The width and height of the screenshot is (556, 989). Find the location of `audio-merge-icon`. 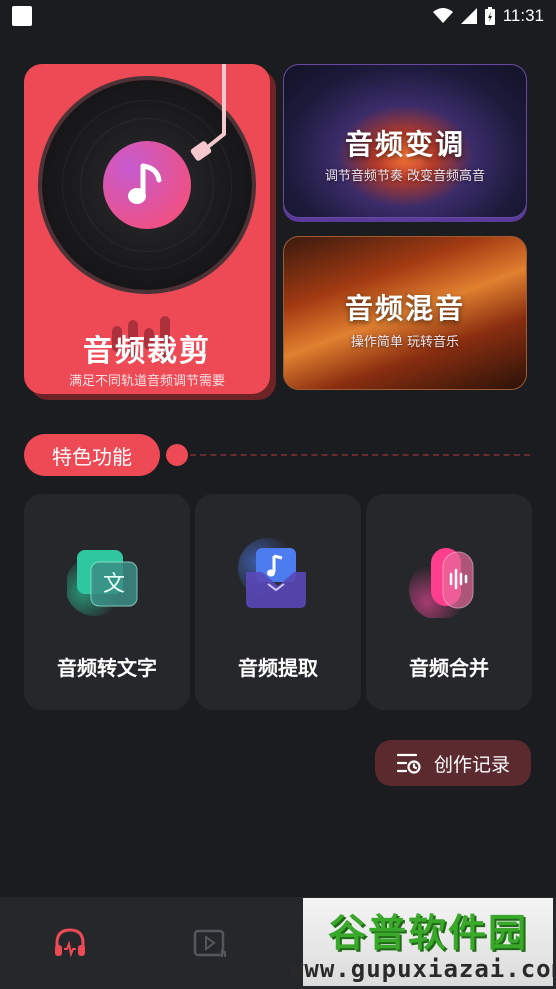

audio-merge-icon is located at coordinates (441, 583).